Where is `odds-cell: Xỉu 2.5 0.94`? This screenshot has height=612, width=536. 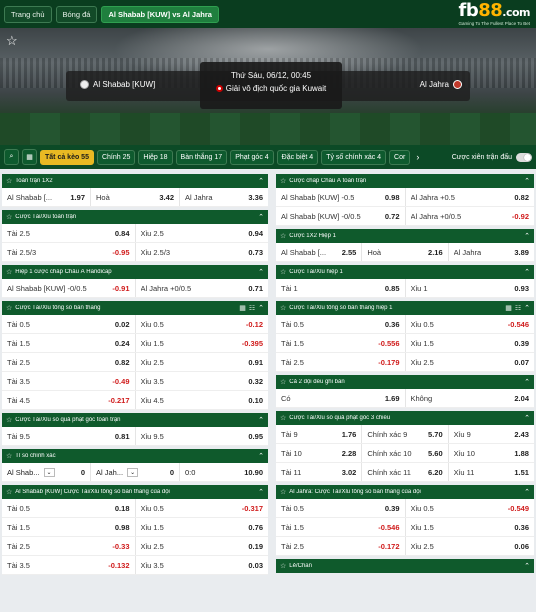
odds-cell: Xỉu 2.5 0.94 is located at coordinates (202, 233).